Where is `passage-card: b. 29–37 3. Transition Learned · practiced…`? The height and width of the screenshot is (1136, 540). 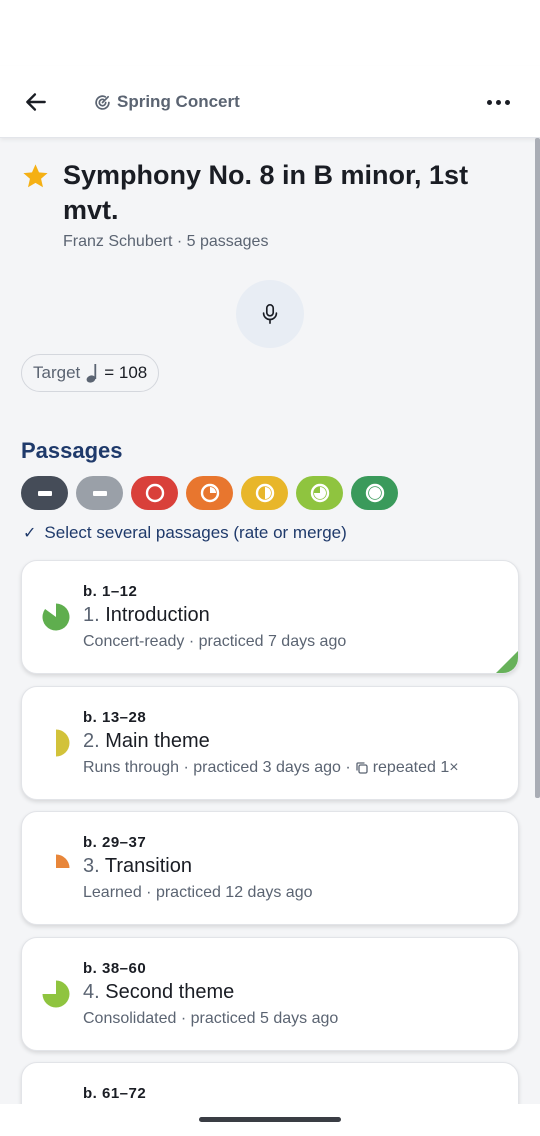
passage-card: b. 29–37 3. Transition Learned · practiced… is located at coordinates (270, 868).